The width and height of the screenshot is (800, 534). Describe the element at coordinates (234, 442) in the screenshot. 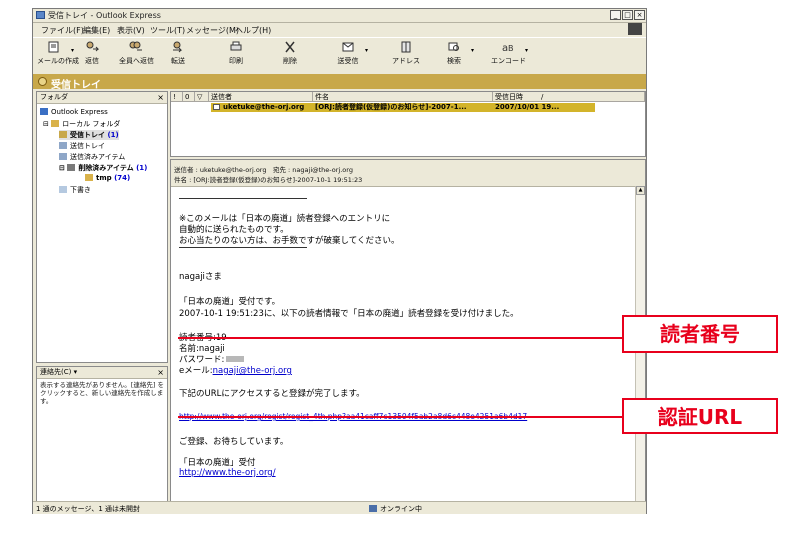

I see `body-waiting: ご登録、お待ちしています。` at that location.